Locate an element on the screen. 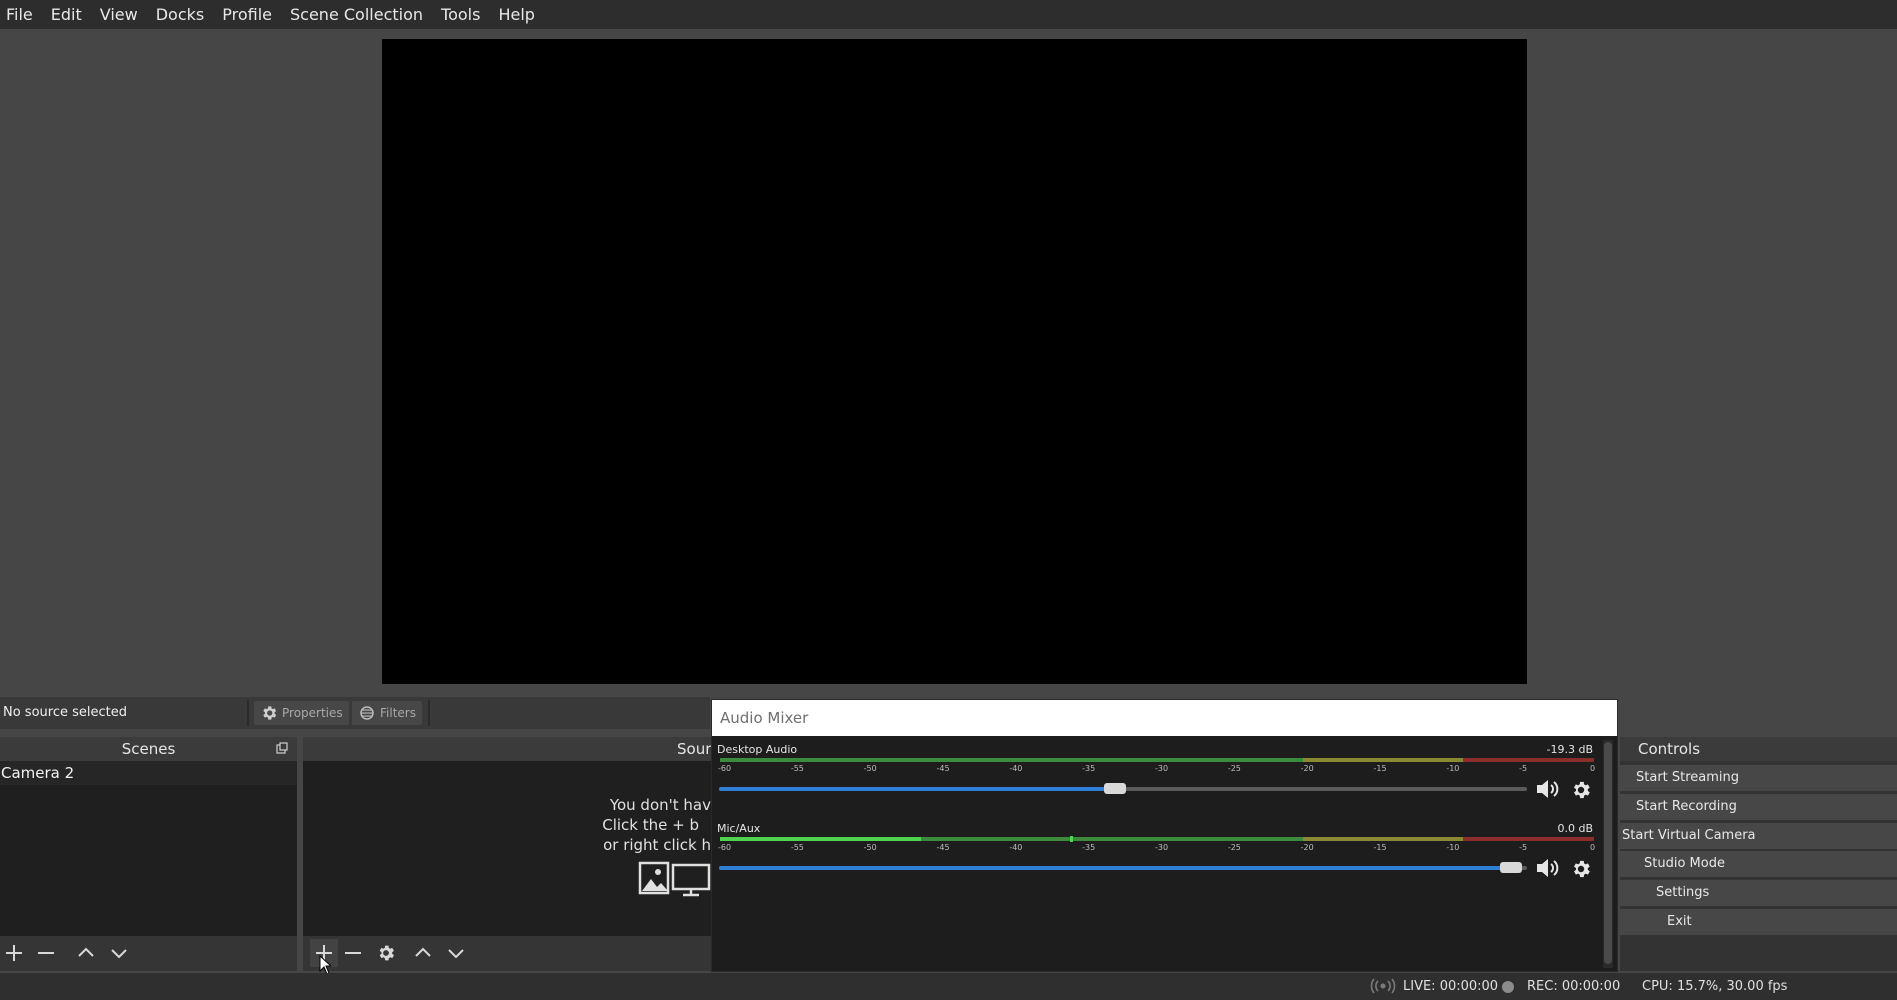 Image resolution: width=1897 pixels, height=1000 pixels. move-scene-up-button is located at coordinates (86, 953).